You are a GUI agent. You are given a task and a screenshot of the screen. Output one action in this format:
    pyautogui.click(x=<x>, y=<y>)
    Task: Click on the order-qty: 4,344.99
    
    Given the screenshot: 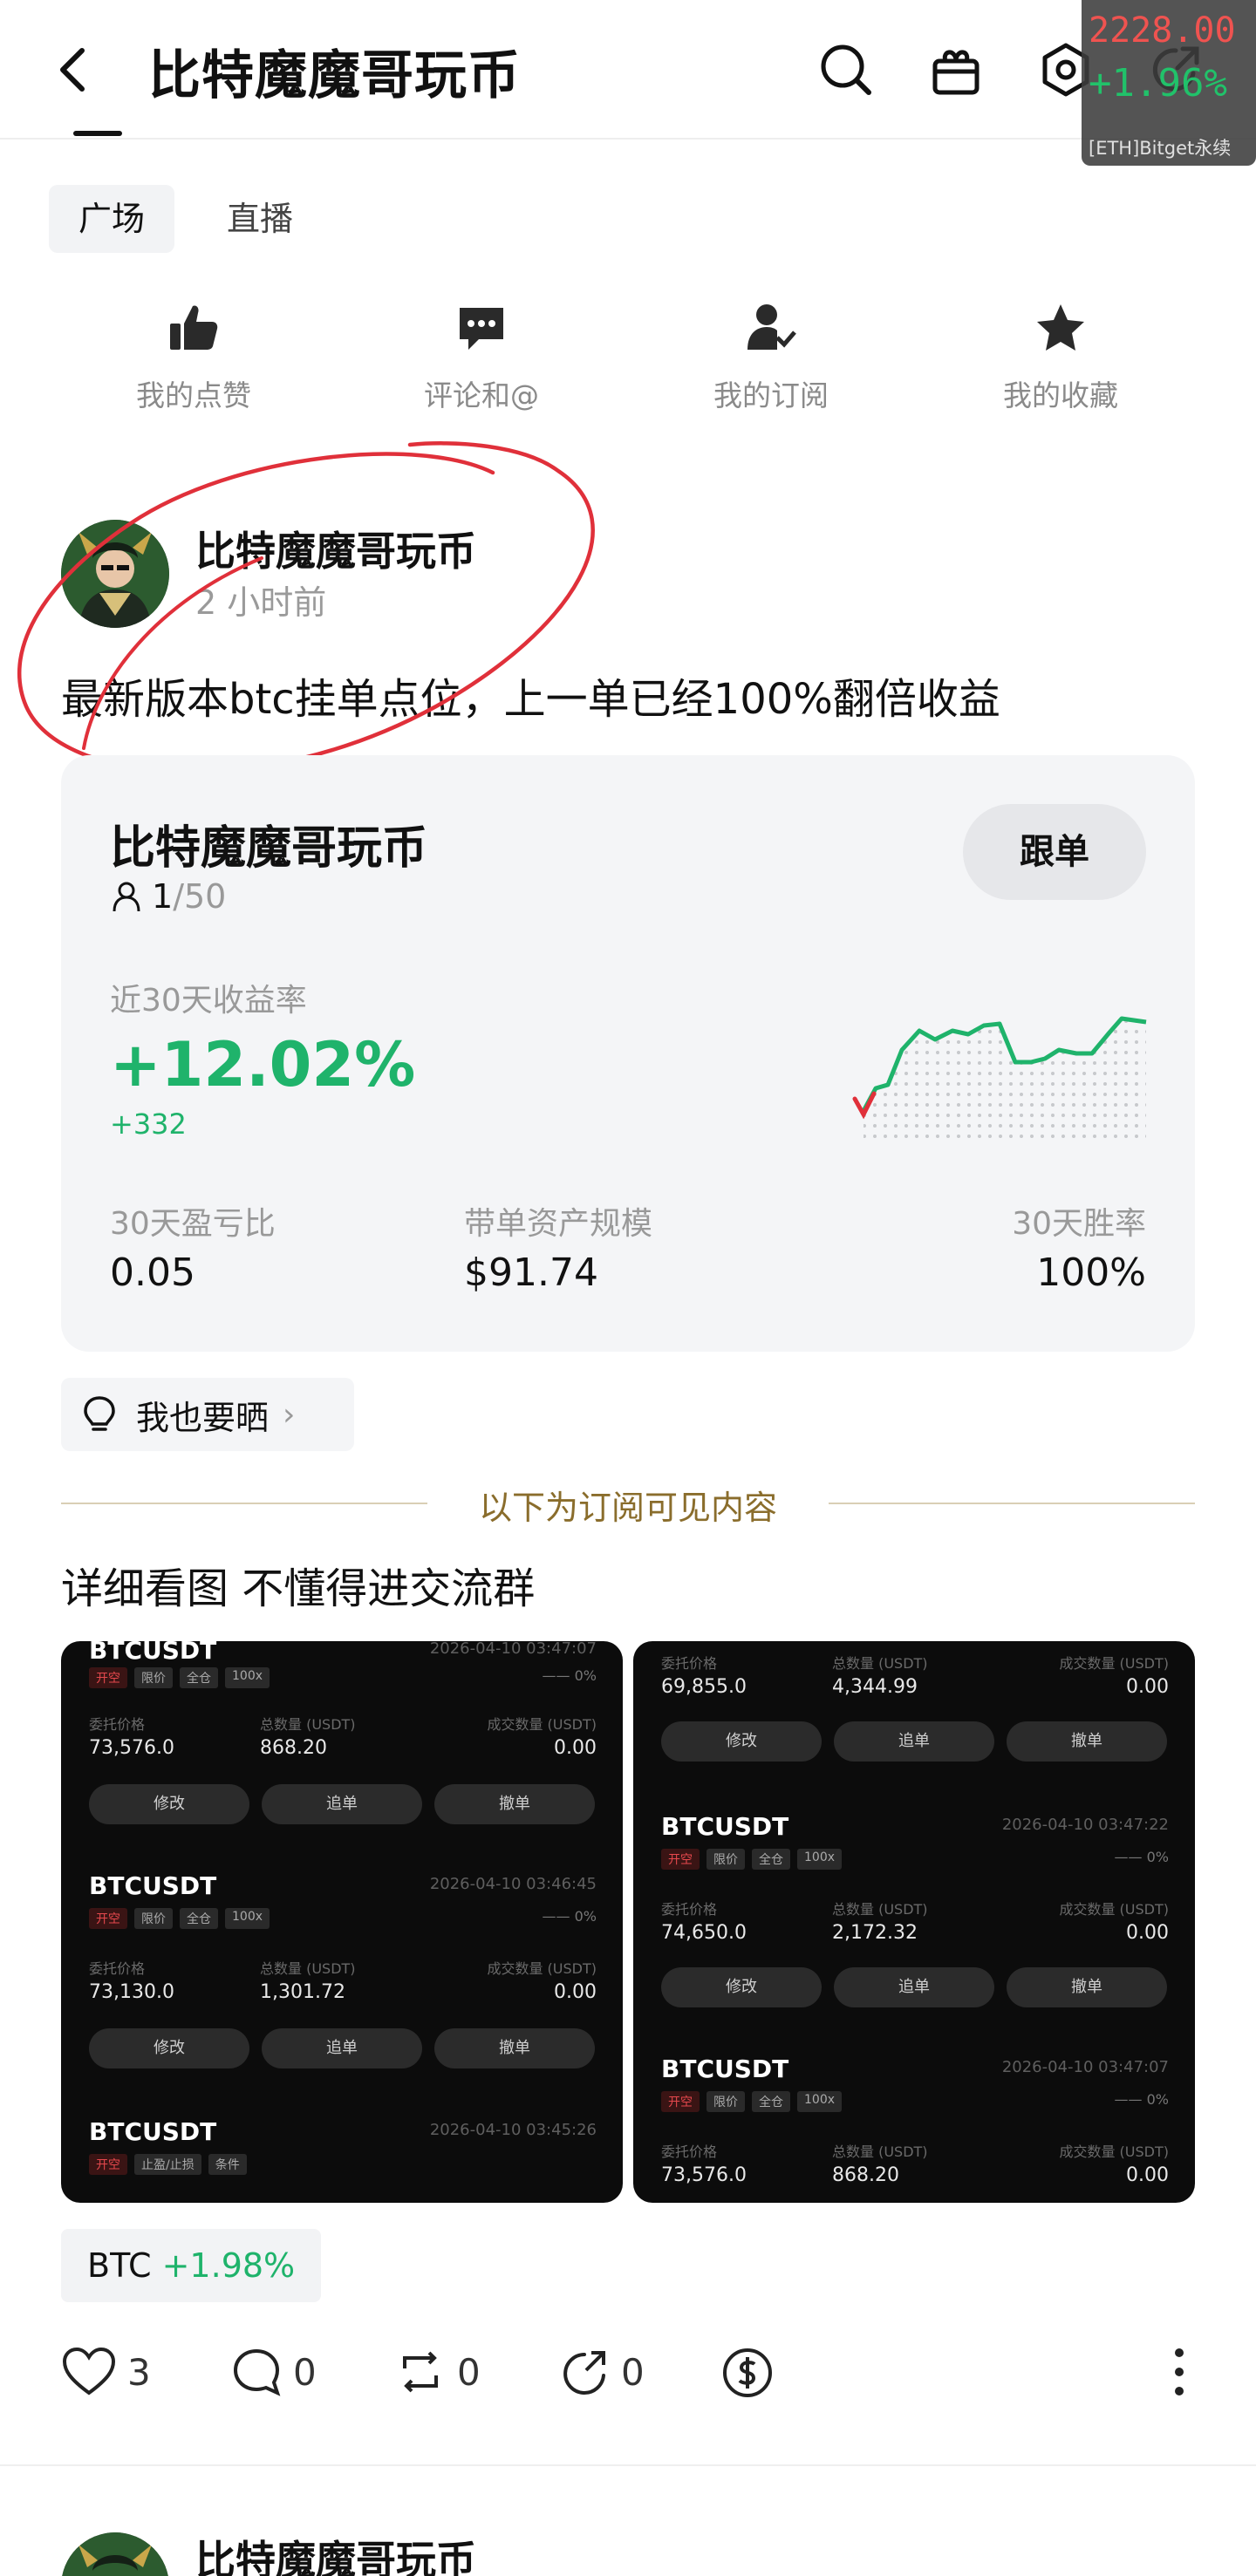 What is the action you would take?
    pyautogui.click(x=875, y=1687)
    